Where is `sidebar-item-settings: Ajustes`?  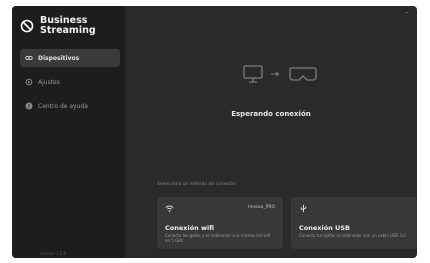 sidebar-item-settings: Ajustes is located at coordinates (70, 82).